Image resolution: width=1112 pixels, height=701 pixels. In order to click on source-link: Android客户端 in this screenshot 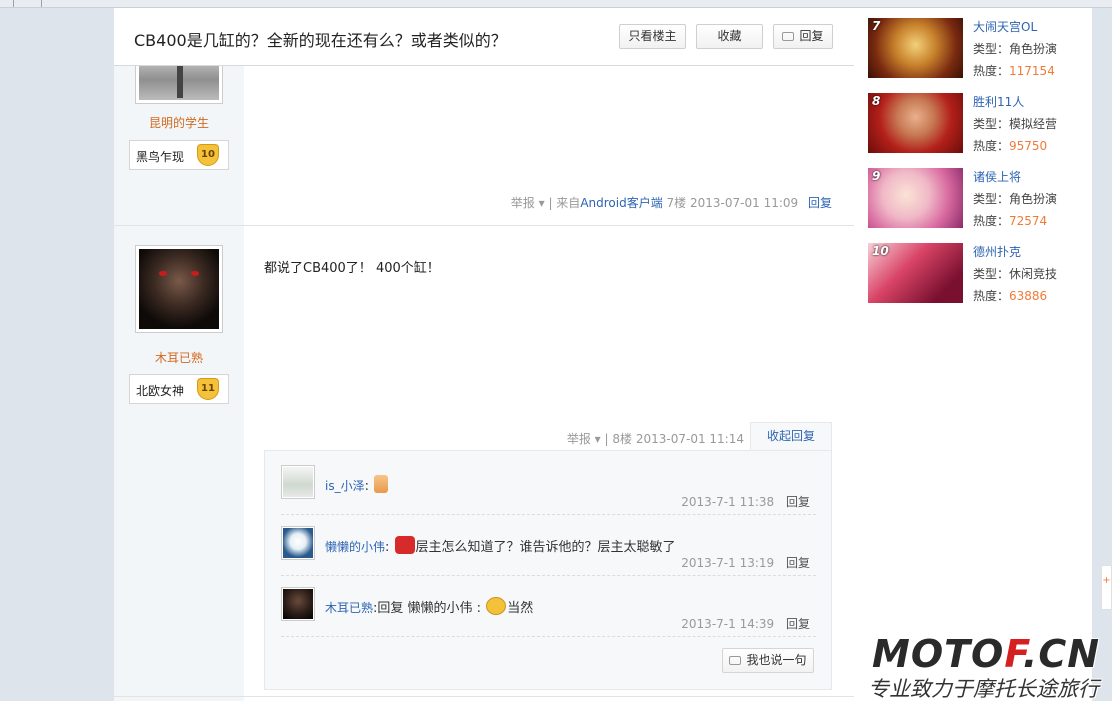, I will do `click(621, 203)`.